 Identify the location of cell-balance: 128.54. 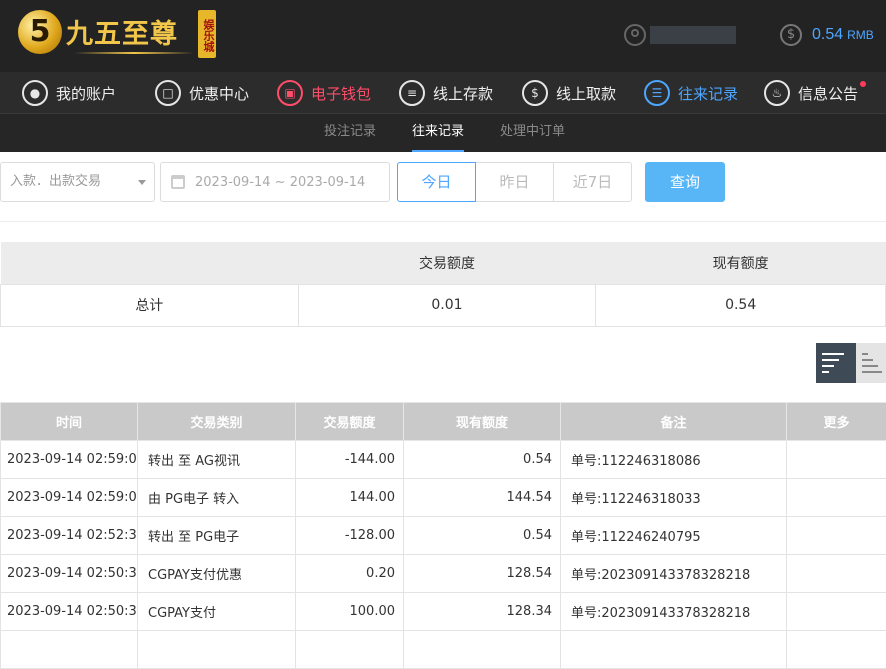
(482, 574).